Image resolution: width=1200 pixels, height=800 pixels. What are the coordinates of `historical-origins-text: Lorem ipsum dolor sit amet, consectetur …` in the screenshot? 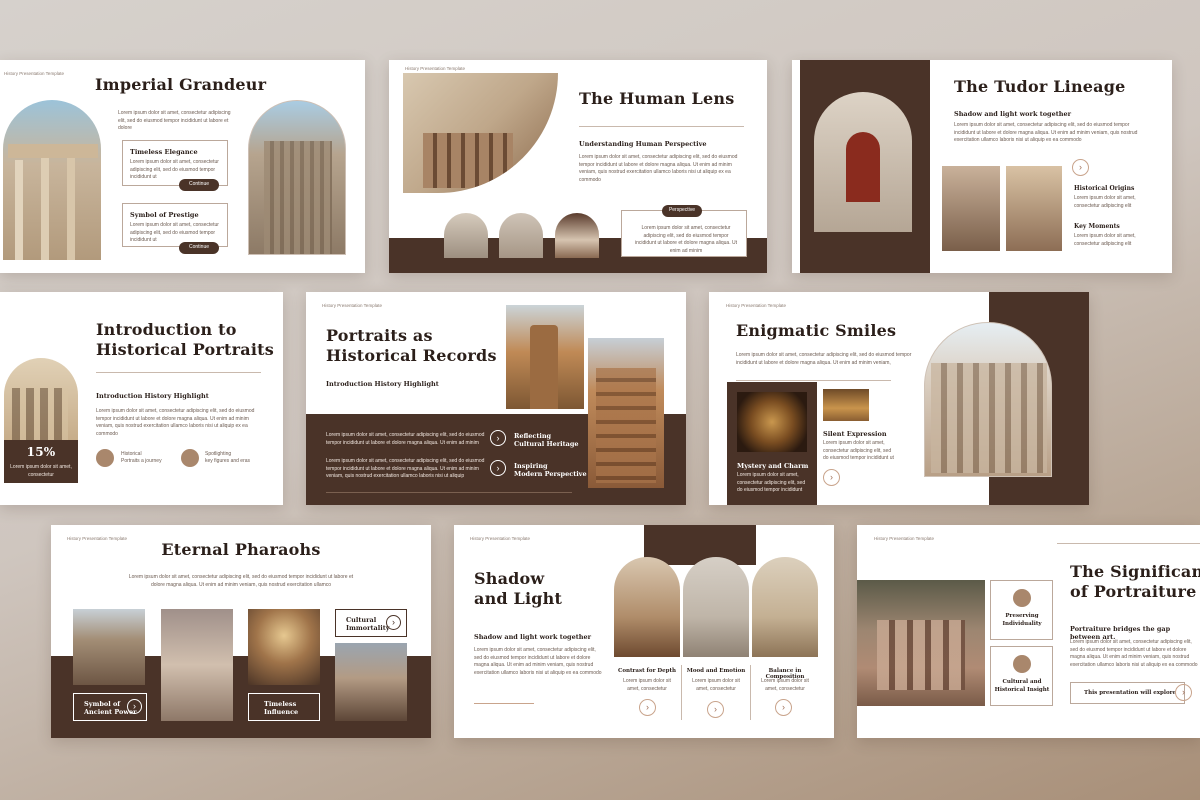 It's located at (1105, 202).